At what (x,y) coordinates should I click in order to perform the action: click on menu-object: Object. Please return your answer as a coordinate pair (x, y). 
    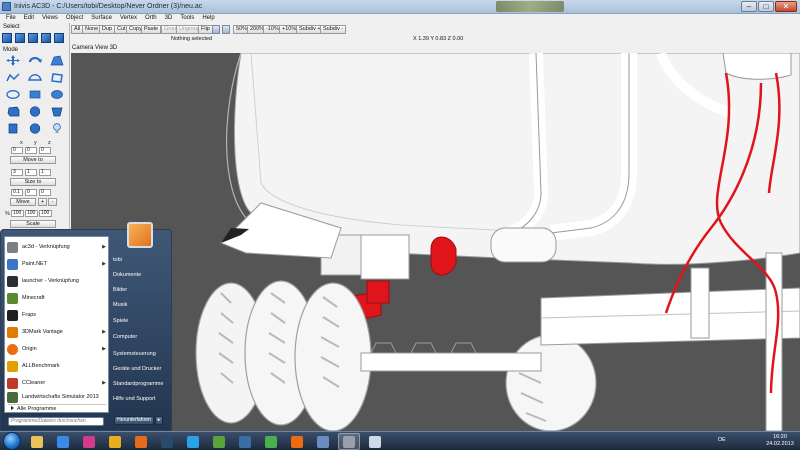
    Looking at the image, I should click on (74, 18).